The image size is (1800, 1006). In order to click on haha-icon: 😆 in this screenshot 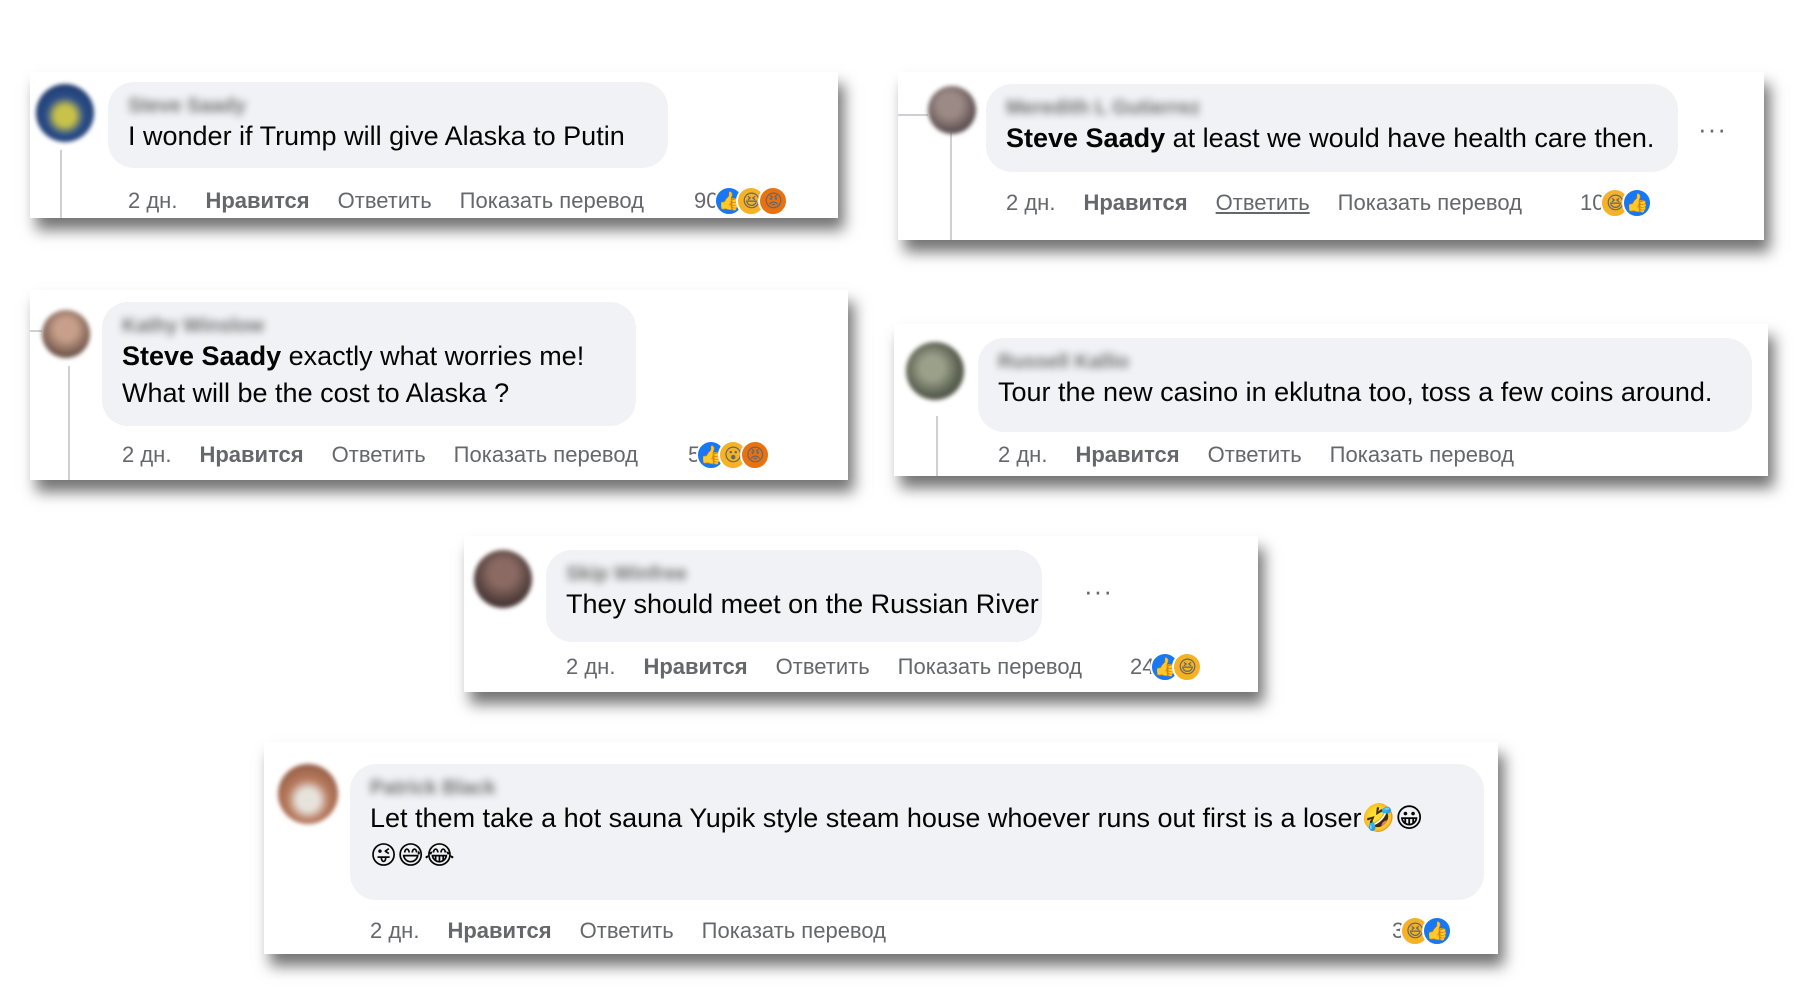, I will do `click(1187, 667)`.